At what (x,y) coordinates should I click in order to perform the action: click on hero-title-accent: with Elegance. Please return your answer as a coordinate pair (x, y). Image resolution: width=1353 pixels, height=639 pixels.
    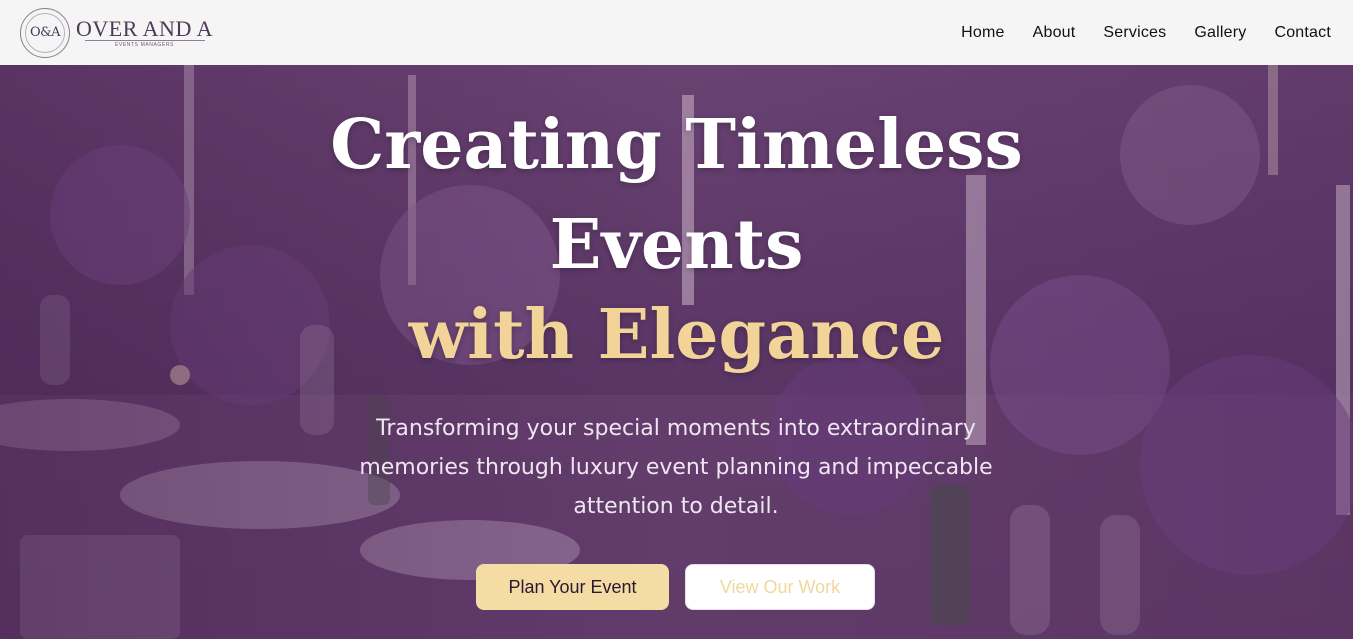
    Looking at the image, I should click on (676, 335).